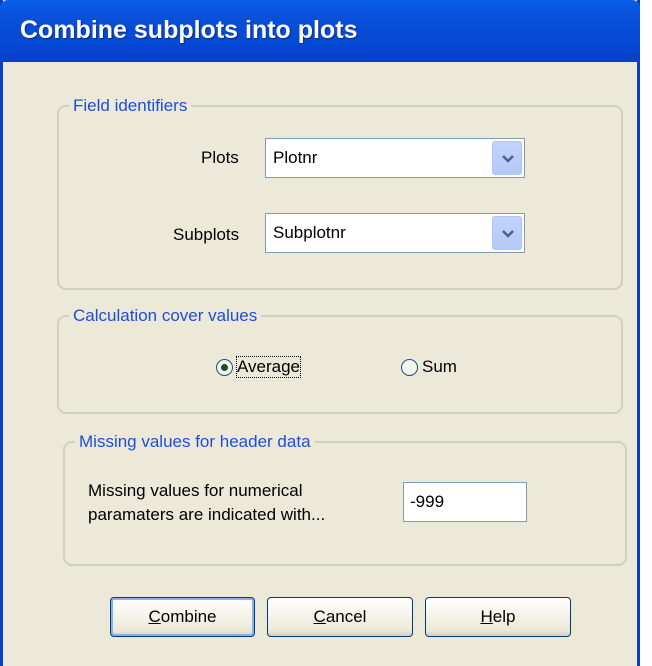 The width and height of the screenshot is (652, 666). Describe the element at coordinates (486, 616) in the screenshot. I see `help-mnemonic: H` at that location.